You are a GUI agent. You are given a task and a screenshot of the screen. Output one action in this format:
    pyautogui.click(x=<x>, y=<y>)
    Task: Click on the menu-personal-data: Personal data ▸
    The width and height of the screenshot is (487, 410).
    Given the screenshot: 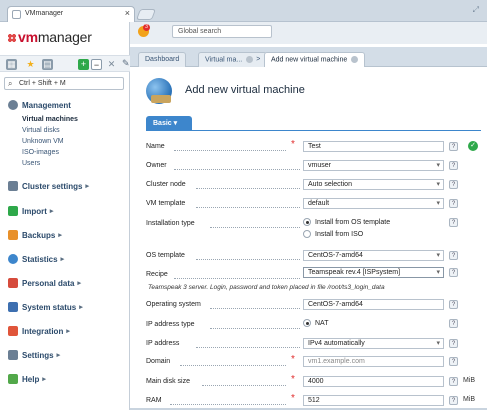 What is the action you would take?
    pyautogui.click(x=44, y=283)
    